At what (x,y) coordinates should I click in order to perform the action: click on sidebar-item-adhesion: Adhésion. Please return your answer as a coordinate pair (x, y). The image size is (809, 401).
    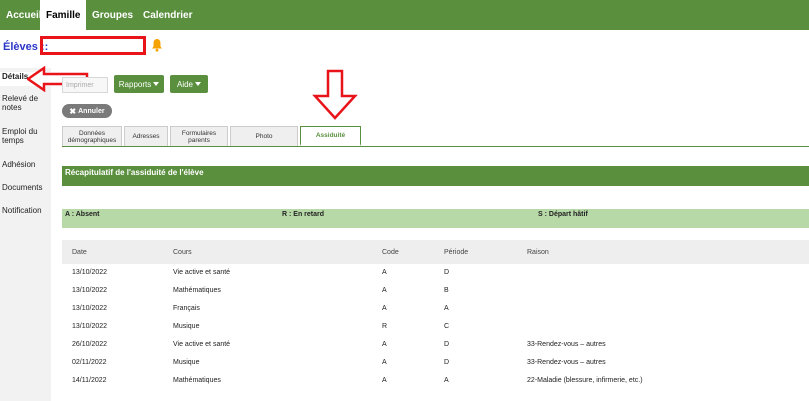
    Looking at the image, I should click on (26, 164).